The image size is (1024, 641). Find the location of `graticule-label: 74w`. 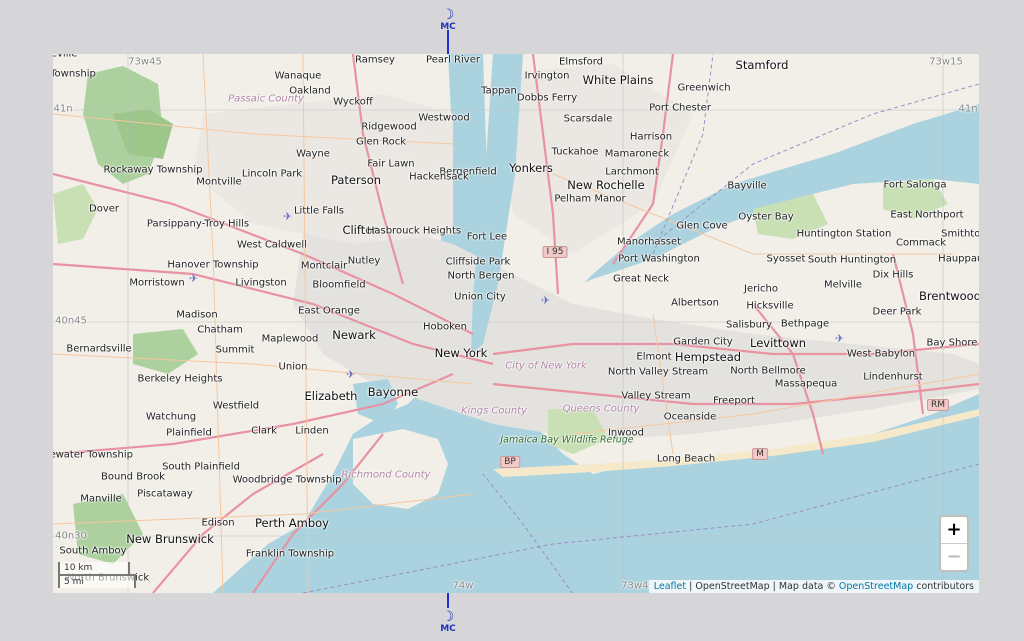

graticule-label: 74w is located at coordinates (463, 586).